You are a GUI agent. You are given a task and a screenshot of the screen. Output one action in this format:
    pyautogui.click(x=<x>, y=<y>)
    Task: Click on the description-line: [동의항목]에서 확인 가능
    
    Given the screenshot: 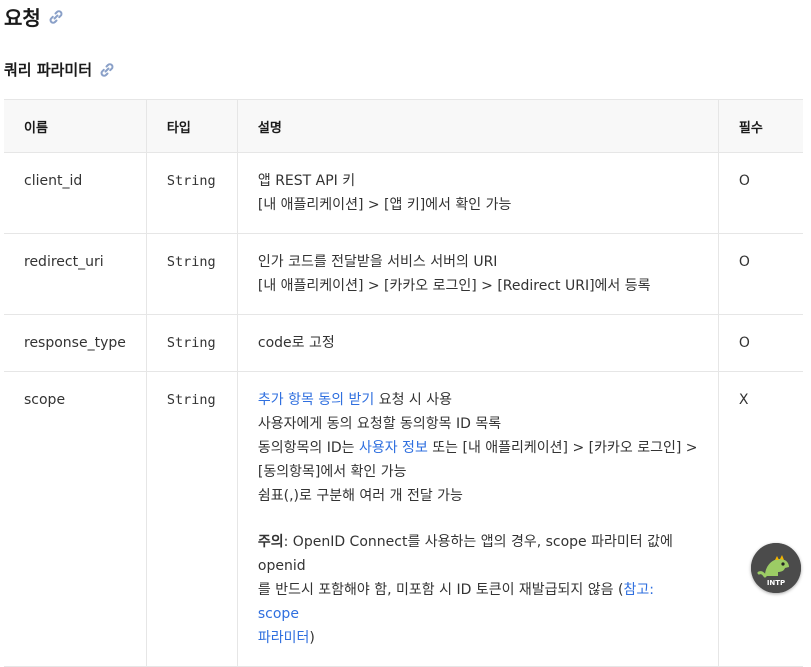 What is the action you would take?
    pyautogui.click(x=332, y=472)
    